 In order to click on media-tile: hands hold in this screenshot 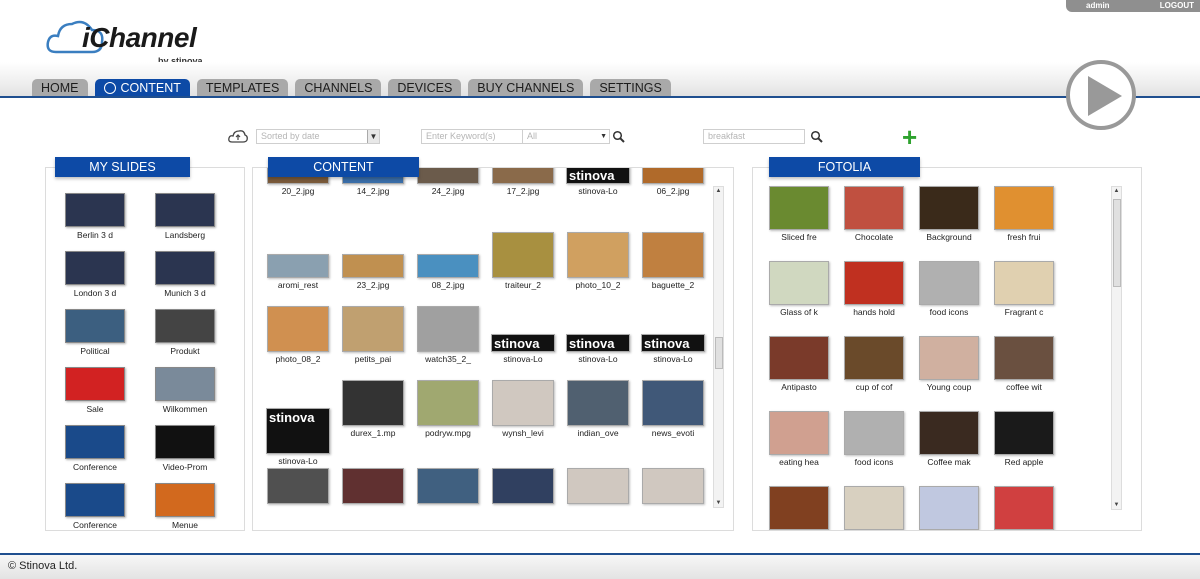, I will do `click(874, 289)`.